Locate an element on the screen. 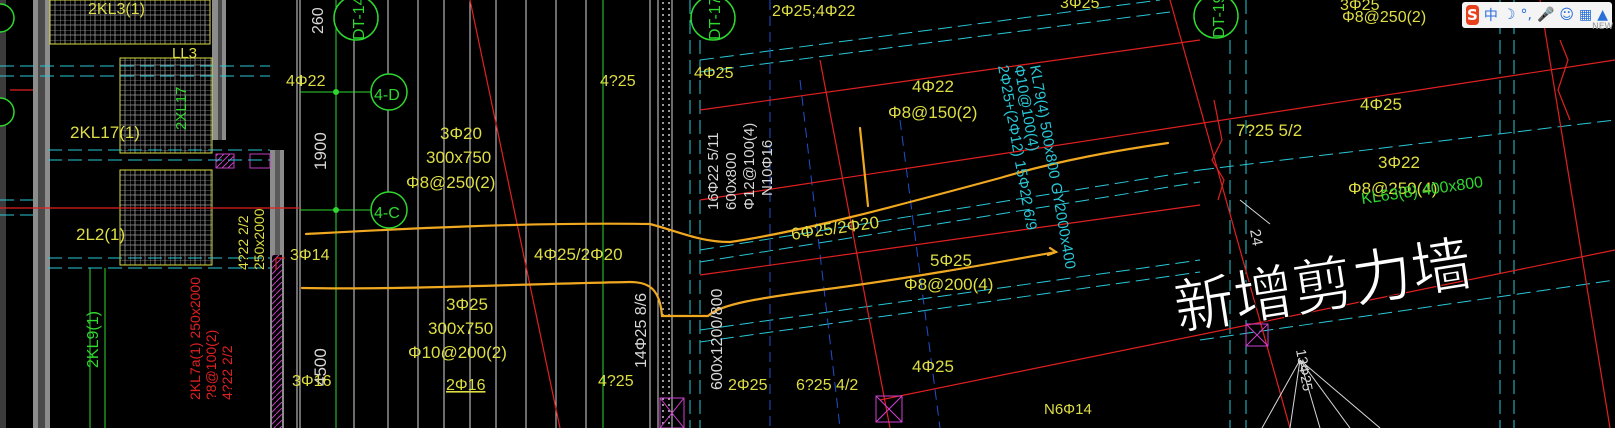 This screenshot has width=1615, height=428. grid-label-4d: 4-D is located at coordinates (387, 95).